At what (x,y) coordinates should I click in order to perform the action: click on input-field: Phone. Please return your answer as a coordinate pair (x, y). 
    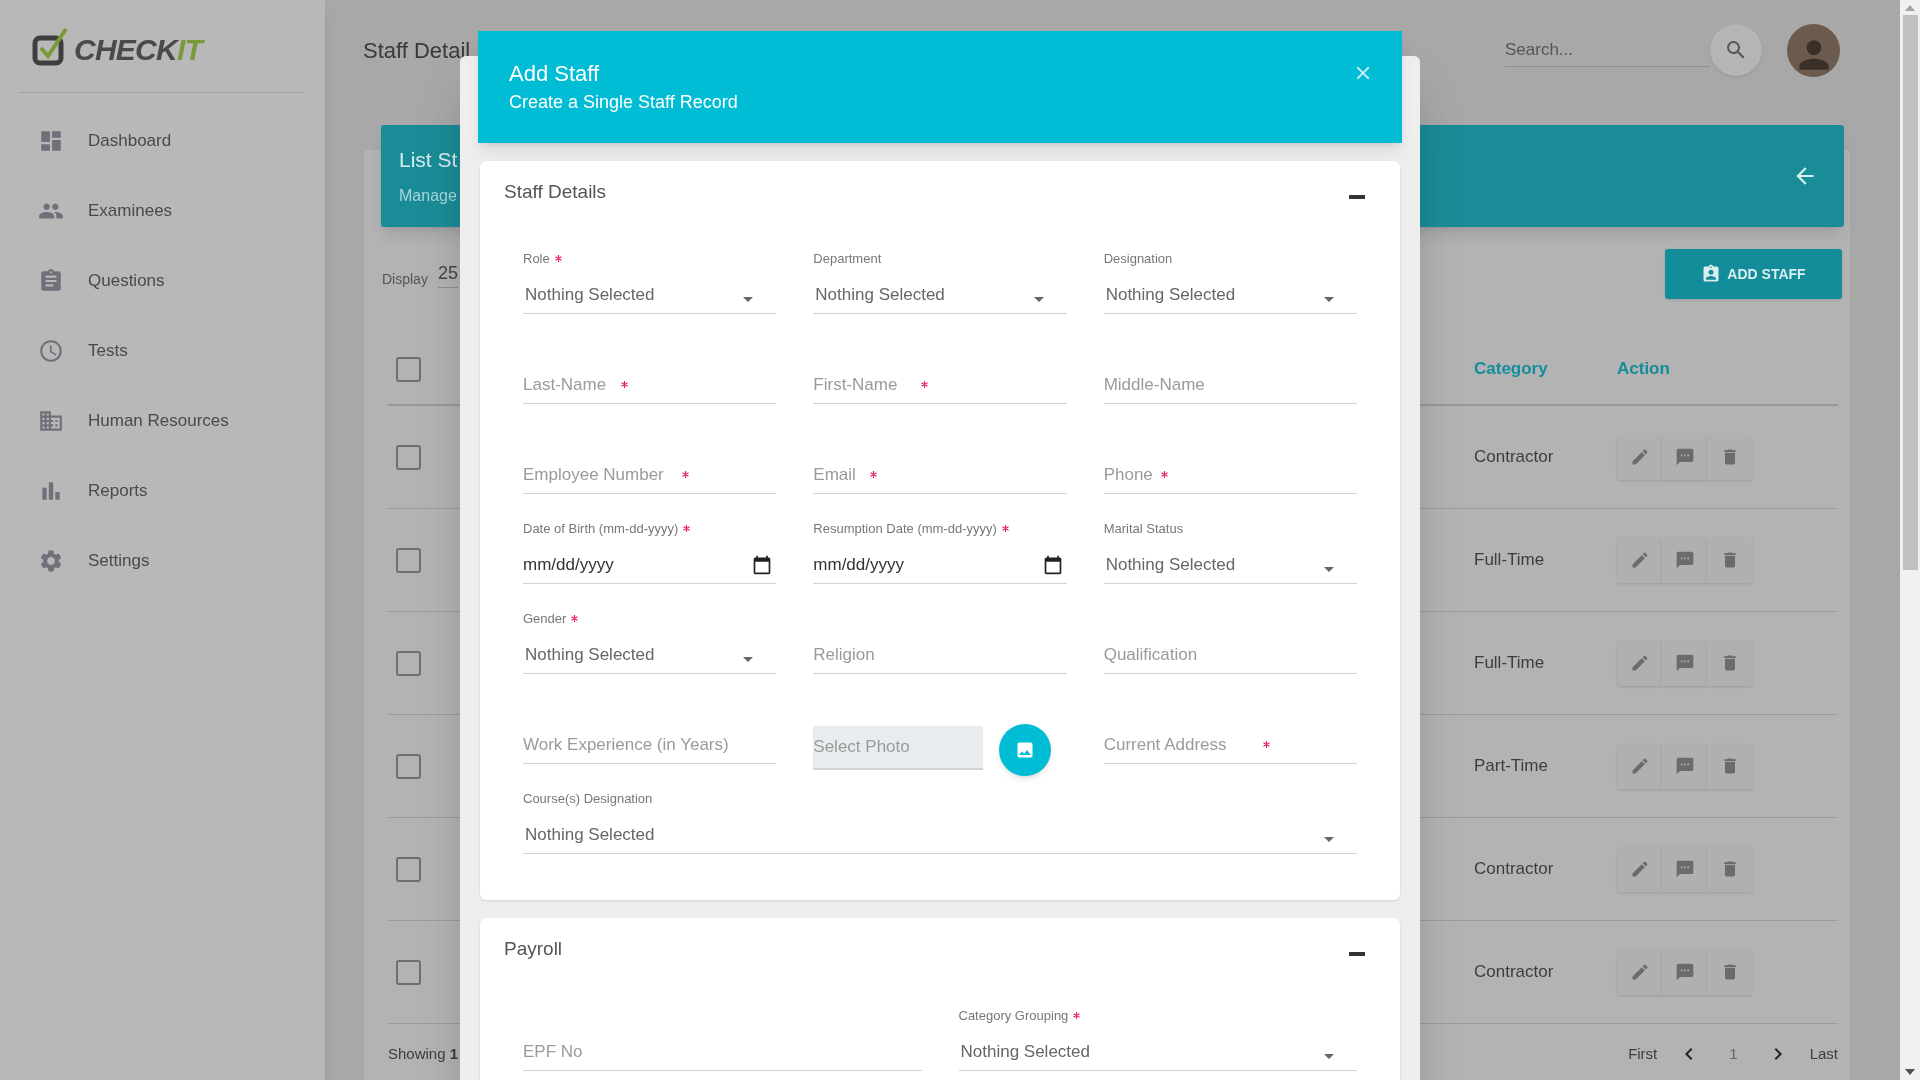
    Looking at the image, I should click on (1129, 474).